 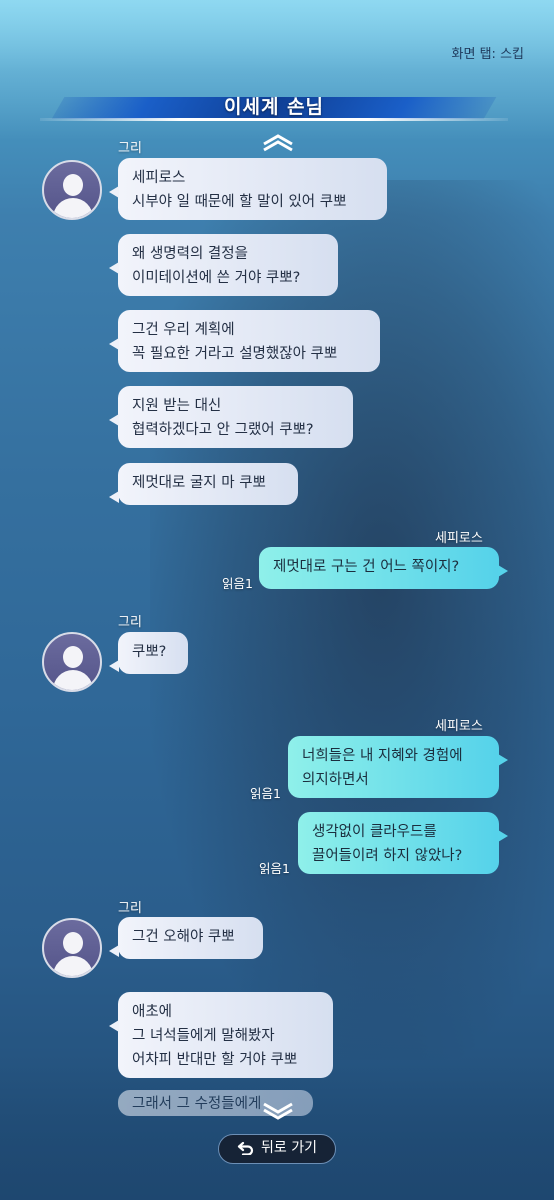 I want to click on message-bubble: 세피로스 시부야 일 때문에 할 말이 있어 쿠뽀, so click(x=248, y=189).